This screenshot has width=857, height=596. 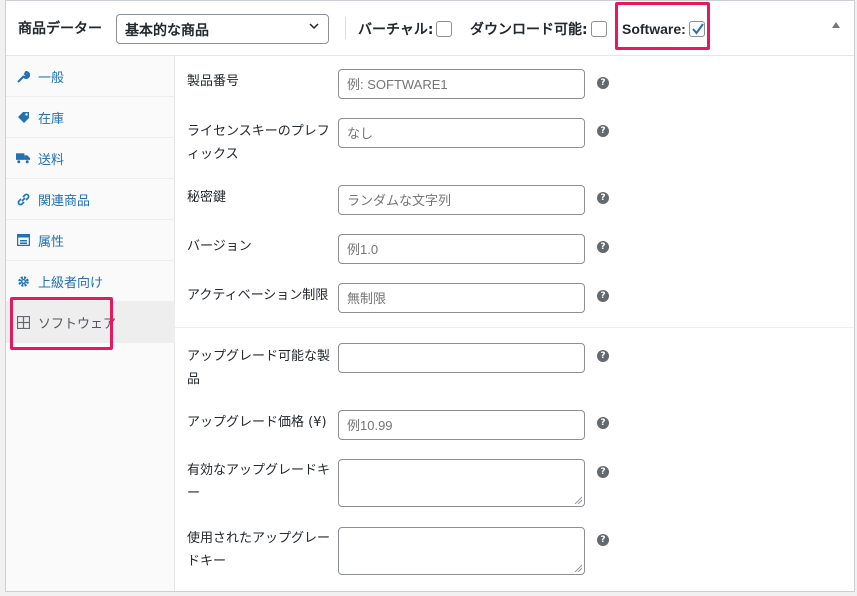 What do you see at coordinates (207, 197) in the screenshot?
I see `secret-key-label: 秘密鍵` at bounding box center [207, 197].